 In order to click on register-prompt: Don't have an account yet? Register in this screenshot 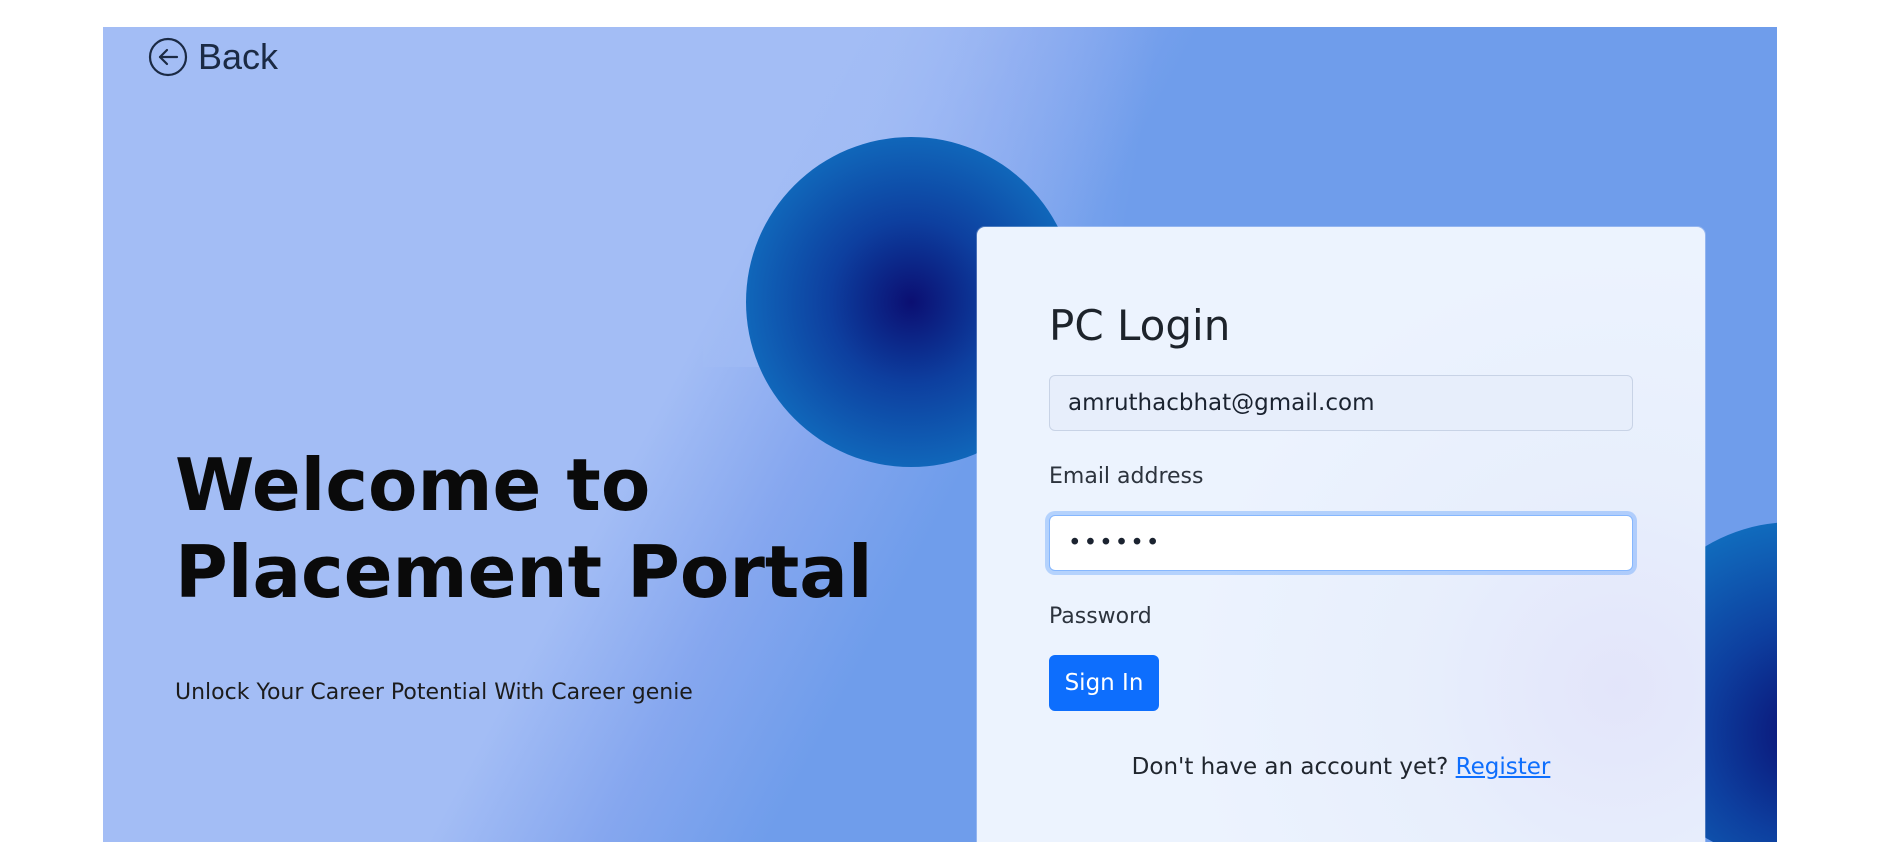, I will do `click(1341, 767)`.